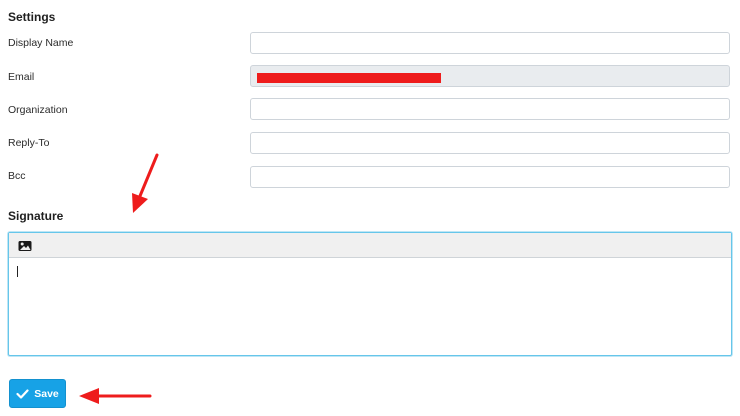  What do you see at coordinates (36, 216) in the screenshot?
I see `signature-heading: Signature` at bounding box center [36, 216].